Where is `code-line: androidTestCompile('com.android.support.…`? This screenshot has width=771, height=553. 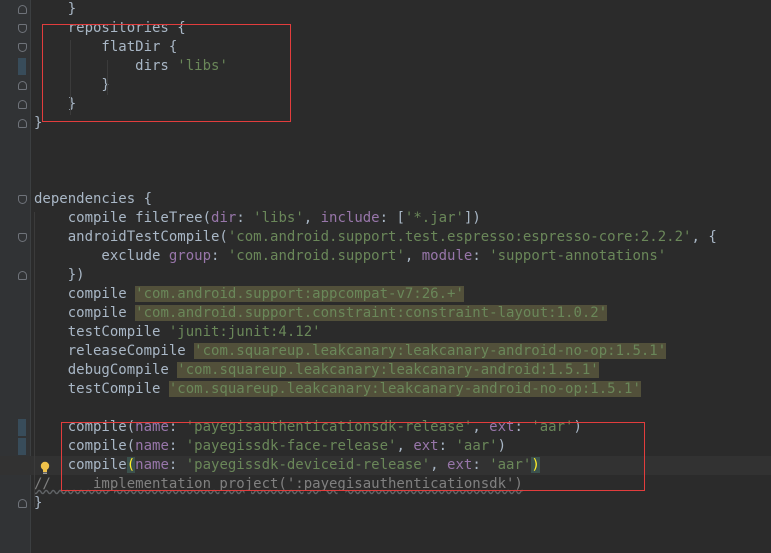 code-line: androidTestCompile('com.android.support.… is located at coordinates (385, 237).